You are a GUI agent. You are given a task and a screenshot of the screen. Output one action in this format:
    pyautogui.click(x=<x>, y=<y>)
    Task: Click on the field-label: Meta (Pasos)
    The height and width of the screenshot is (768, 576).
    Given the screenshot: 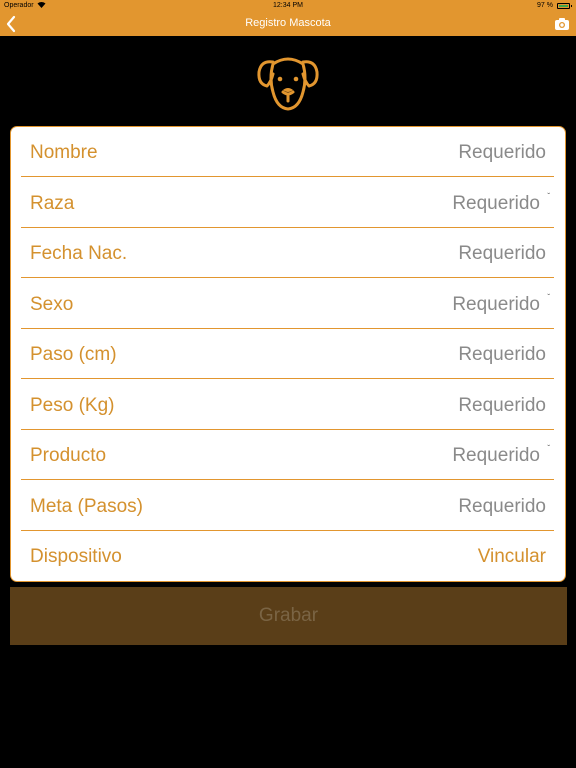 What is the action you would take?
    pyautogui.click(x=86, y=506)
    